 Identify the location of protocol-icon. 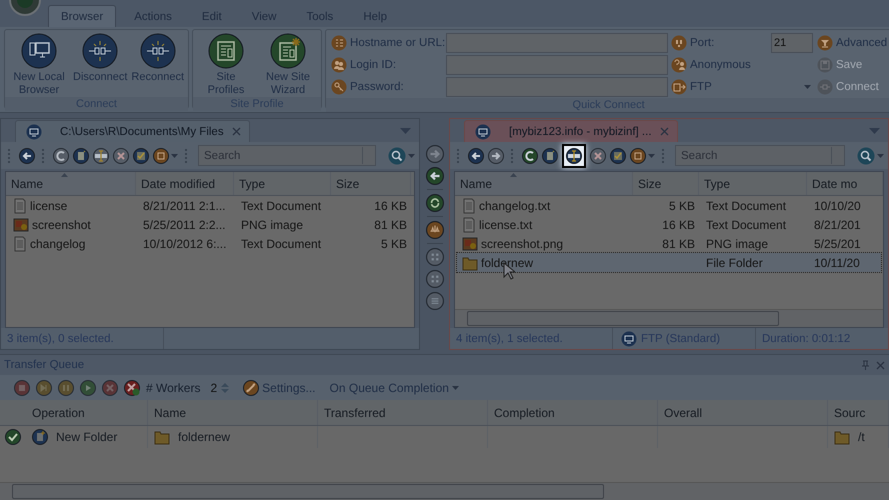
(679, 87).